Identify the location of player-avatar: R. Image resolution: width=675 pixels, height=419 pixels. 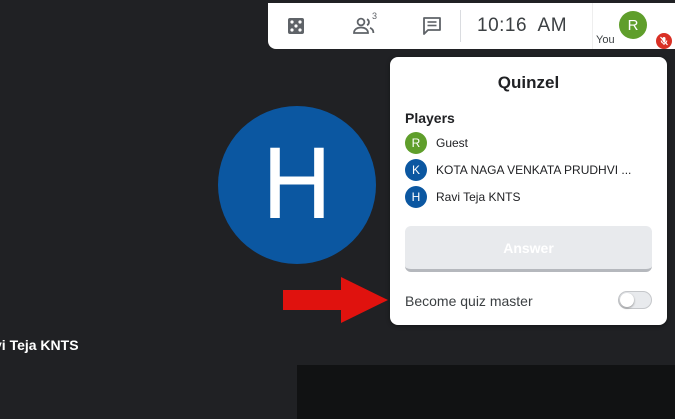
(416, 143).